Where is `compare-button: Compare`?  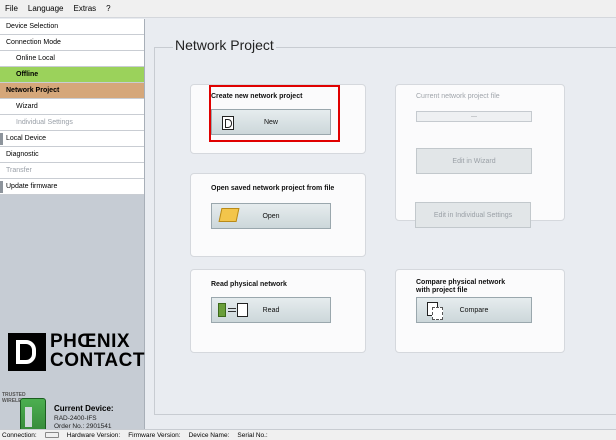
compare-button: Compare is located at coordinates (474, 310).